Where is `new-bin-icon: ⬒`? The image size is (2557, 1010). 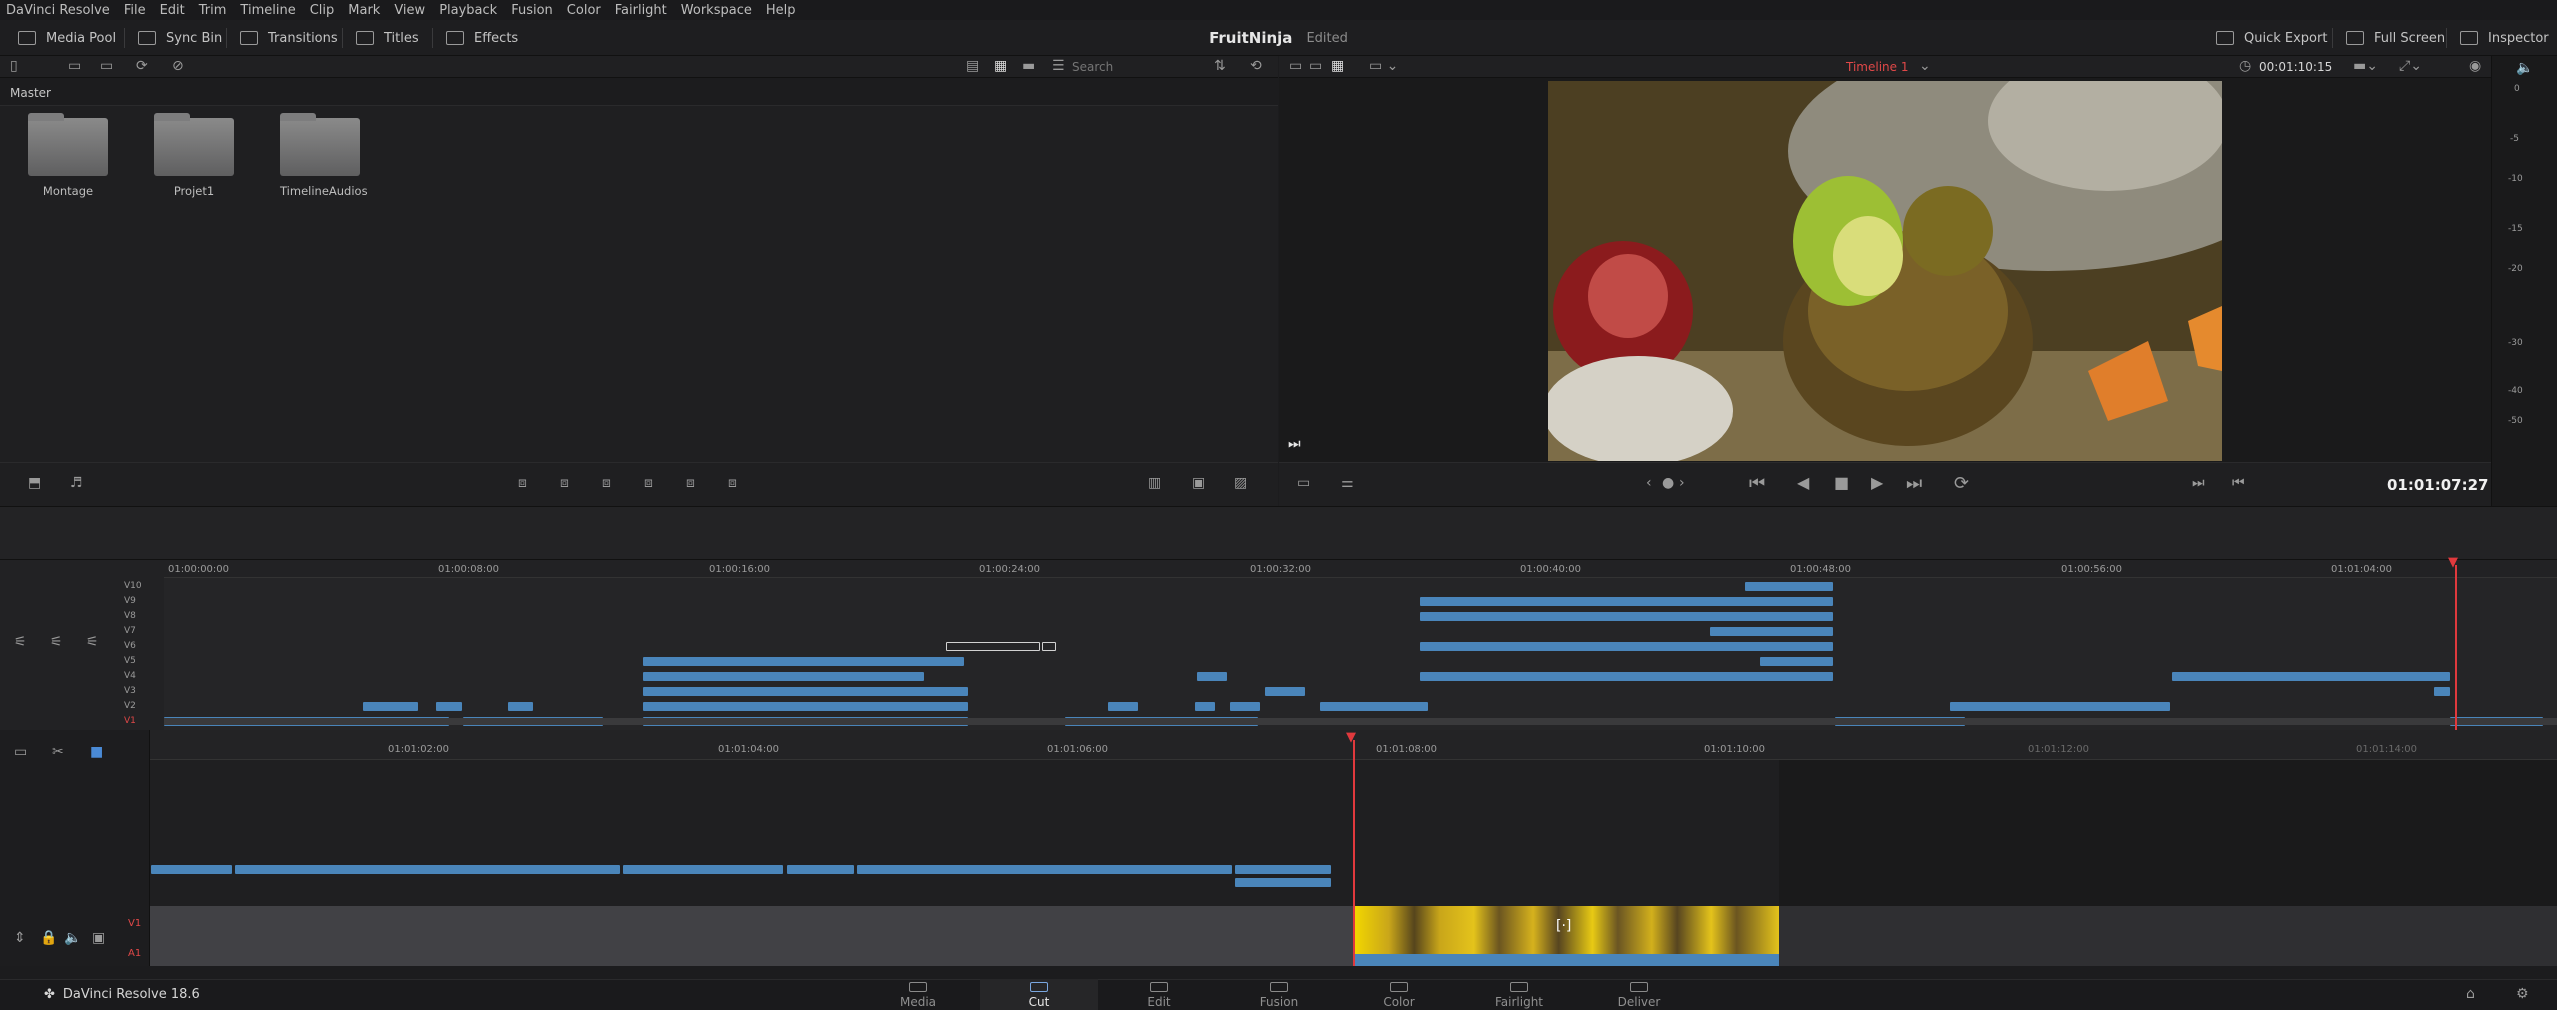 new-bin-icon: ⬒ is located at coordinates (34, 483).